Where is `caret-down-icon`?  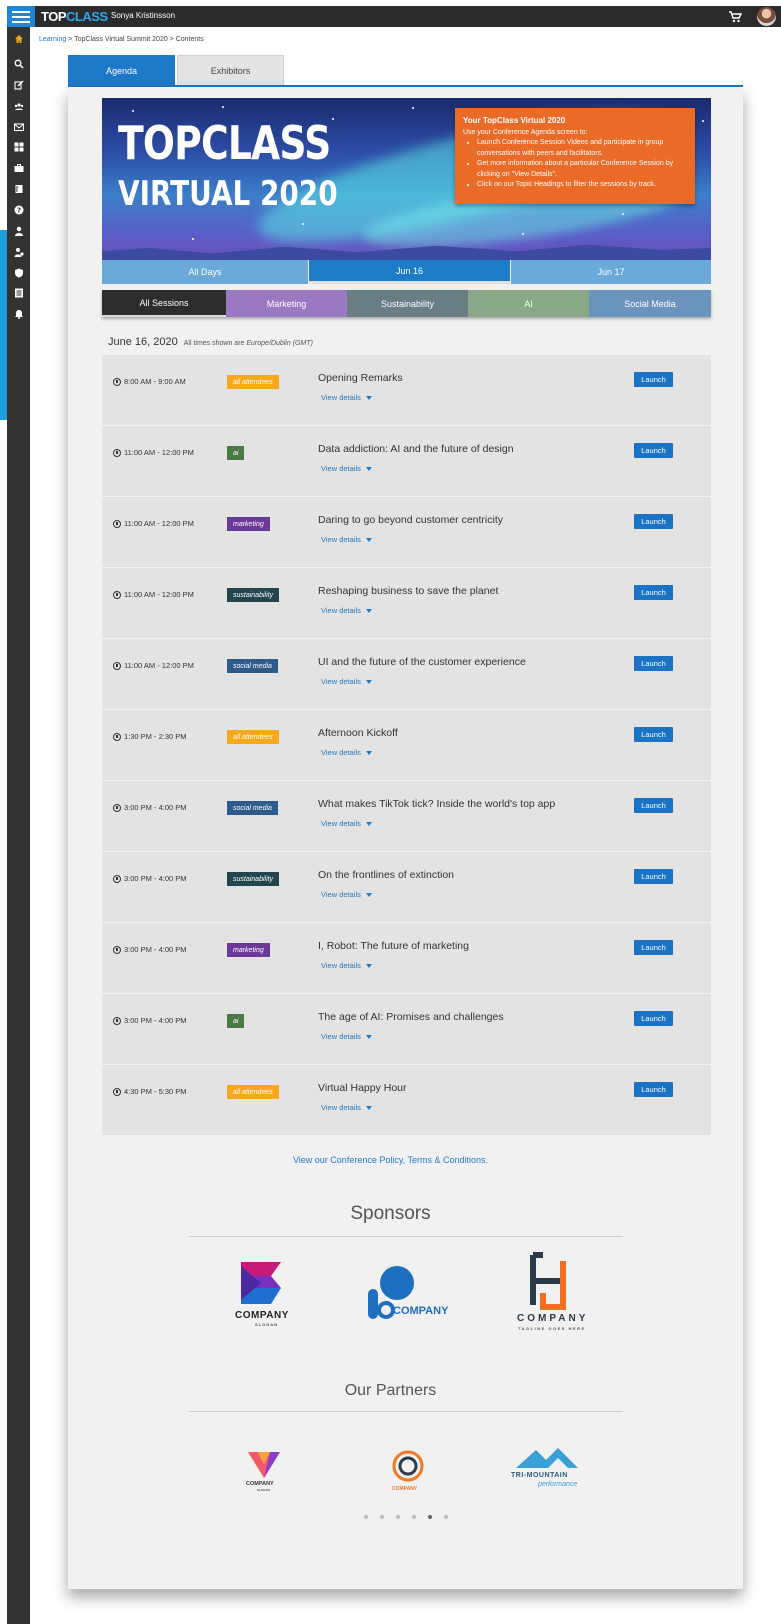 caret-down-icon is located at coordinates (368, 681).